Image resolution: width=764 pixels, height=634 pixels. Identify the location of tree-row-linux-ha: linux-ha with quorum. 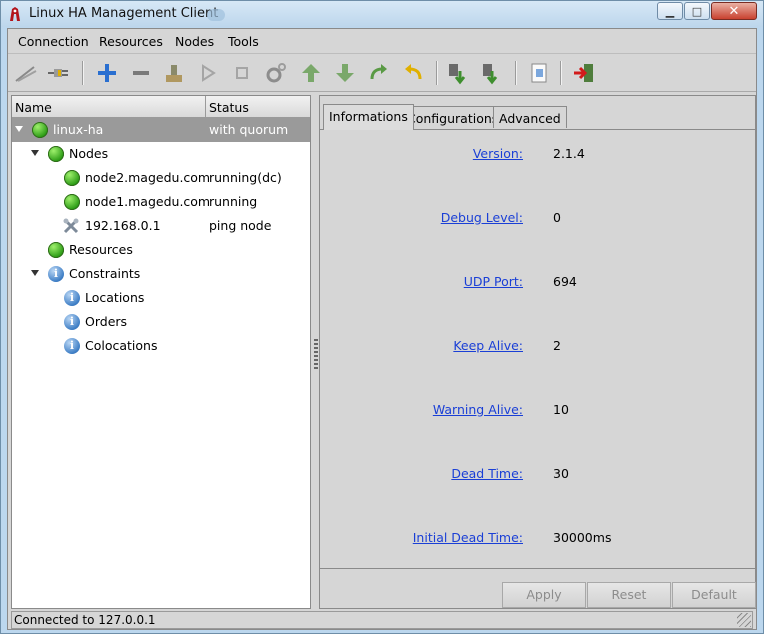
(161, 130).